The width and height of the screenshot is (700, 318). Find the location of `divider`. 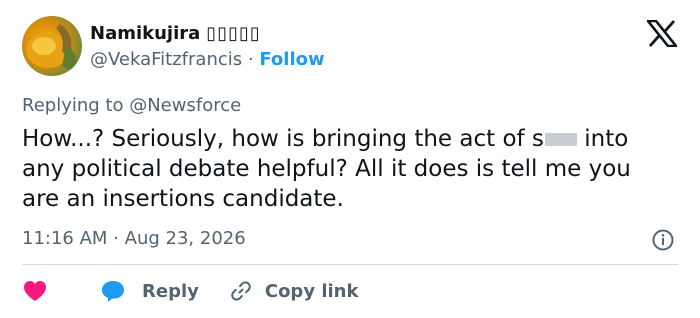

divider is located at coordinates (350, 264).